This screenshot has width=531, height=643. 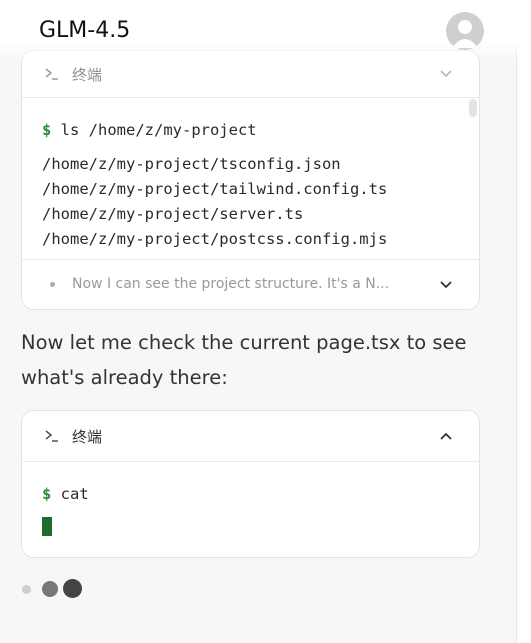 I want to click on terminal-scrollbar, so click(x=473, y=108).